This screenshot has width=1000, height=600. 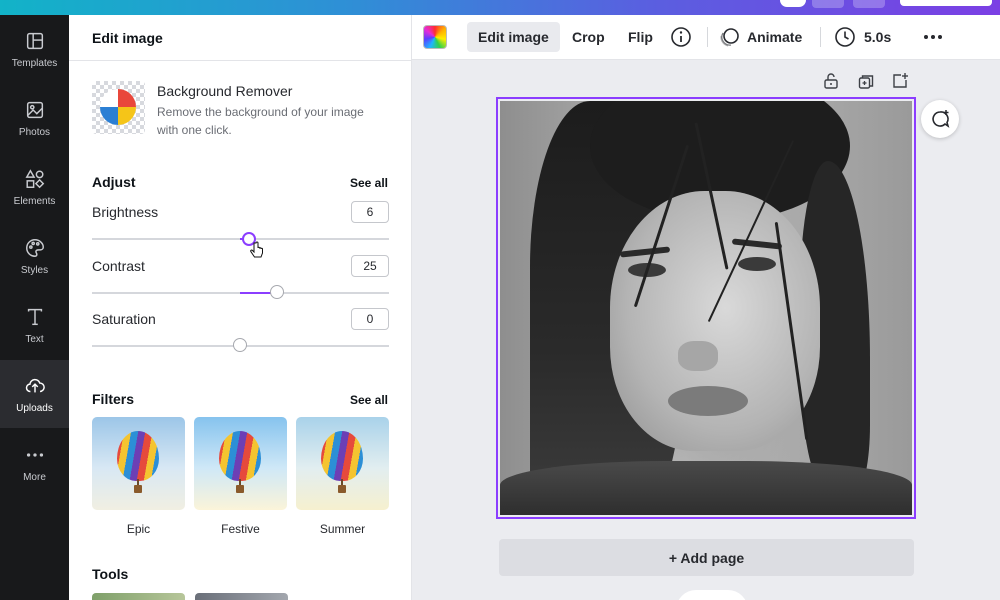 What do you see at coordinates (933, 37) in the screenshot?
I see `more-options-icon` at bounding box center [933, 37].